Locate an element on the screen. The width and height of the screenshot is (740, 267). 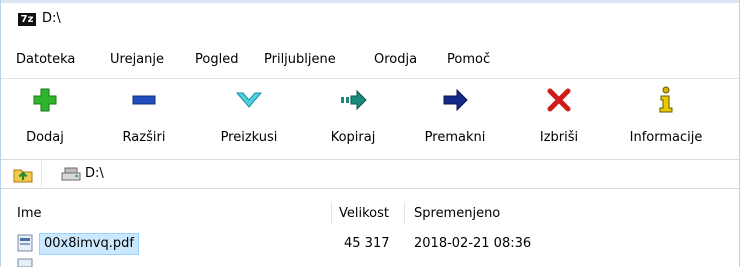
add-icon is located at coordinates (45, 100).